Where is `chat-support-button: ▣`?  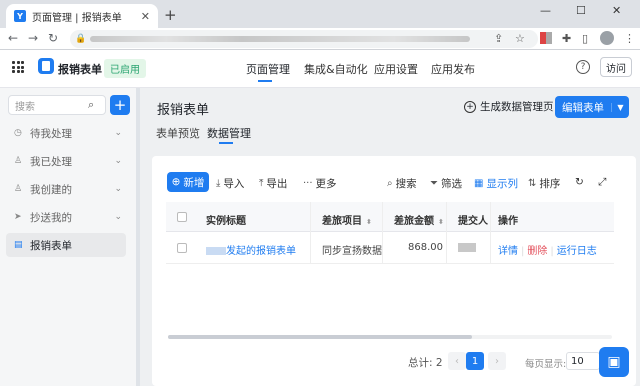 chat-support-button: ▣ is located at coordinates (614, 362).